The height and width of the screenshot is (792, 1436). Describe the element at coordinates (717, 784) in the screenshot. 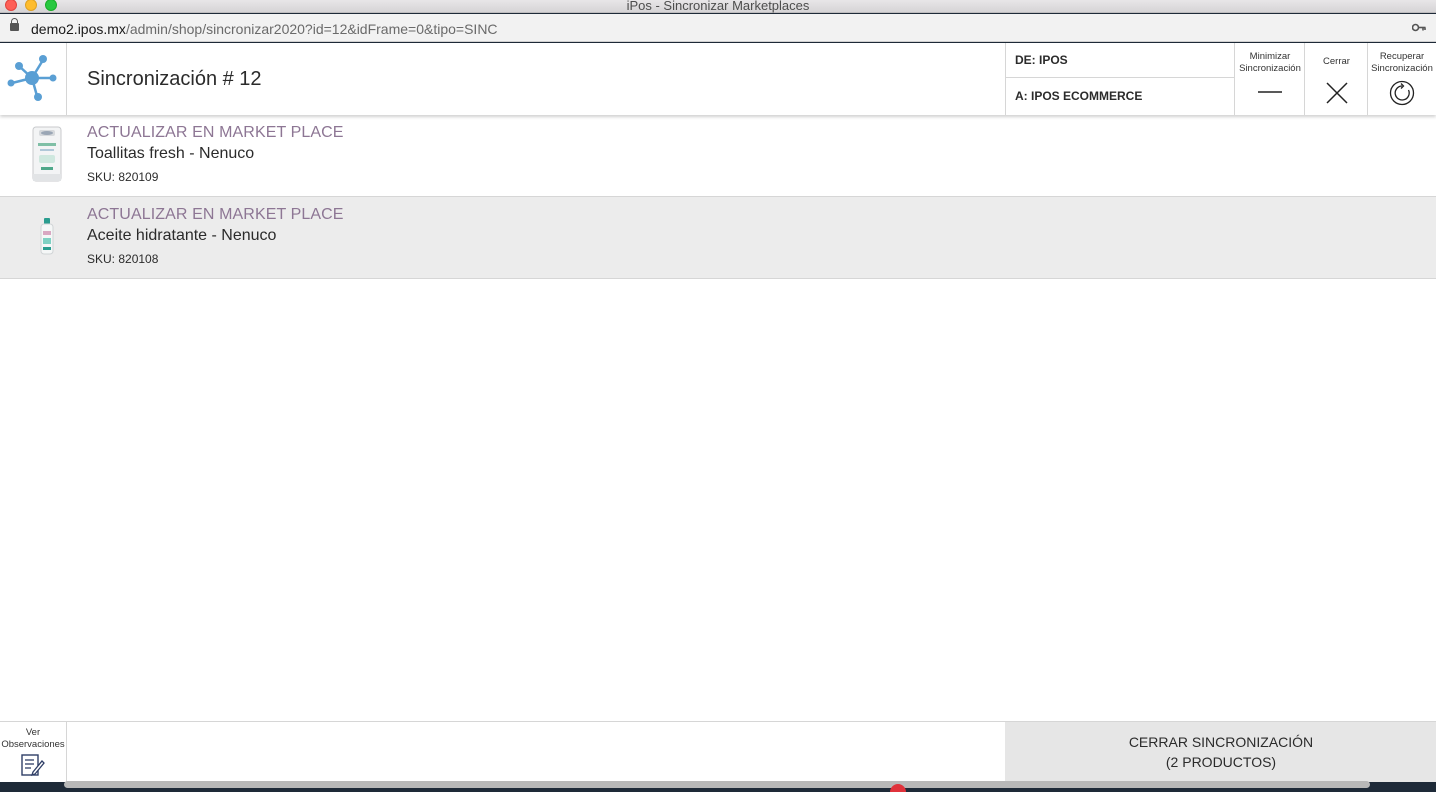

I see `horizontal-scrollbar` at that location.